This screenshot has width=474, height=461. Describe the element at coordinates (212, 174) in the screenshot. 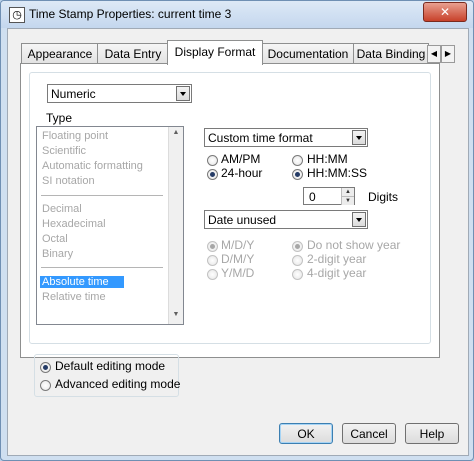

I see `24-hour-radio` at that location.